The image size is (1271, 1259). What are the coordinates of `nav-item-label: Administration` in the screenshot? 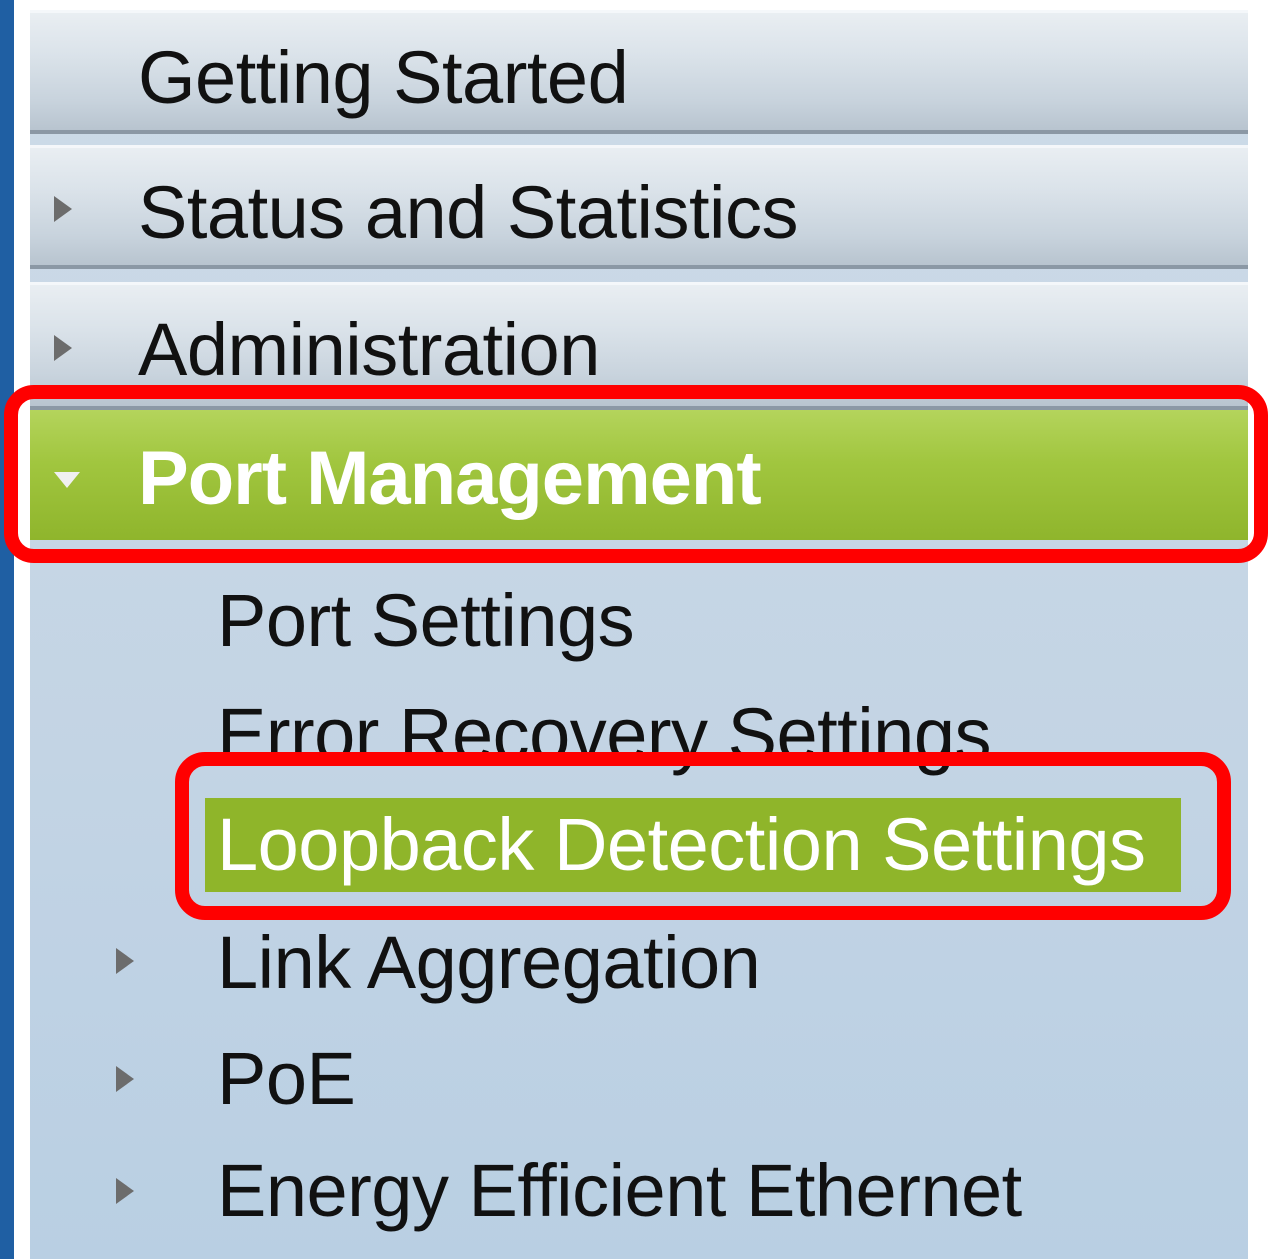 It's located at (369, 349).